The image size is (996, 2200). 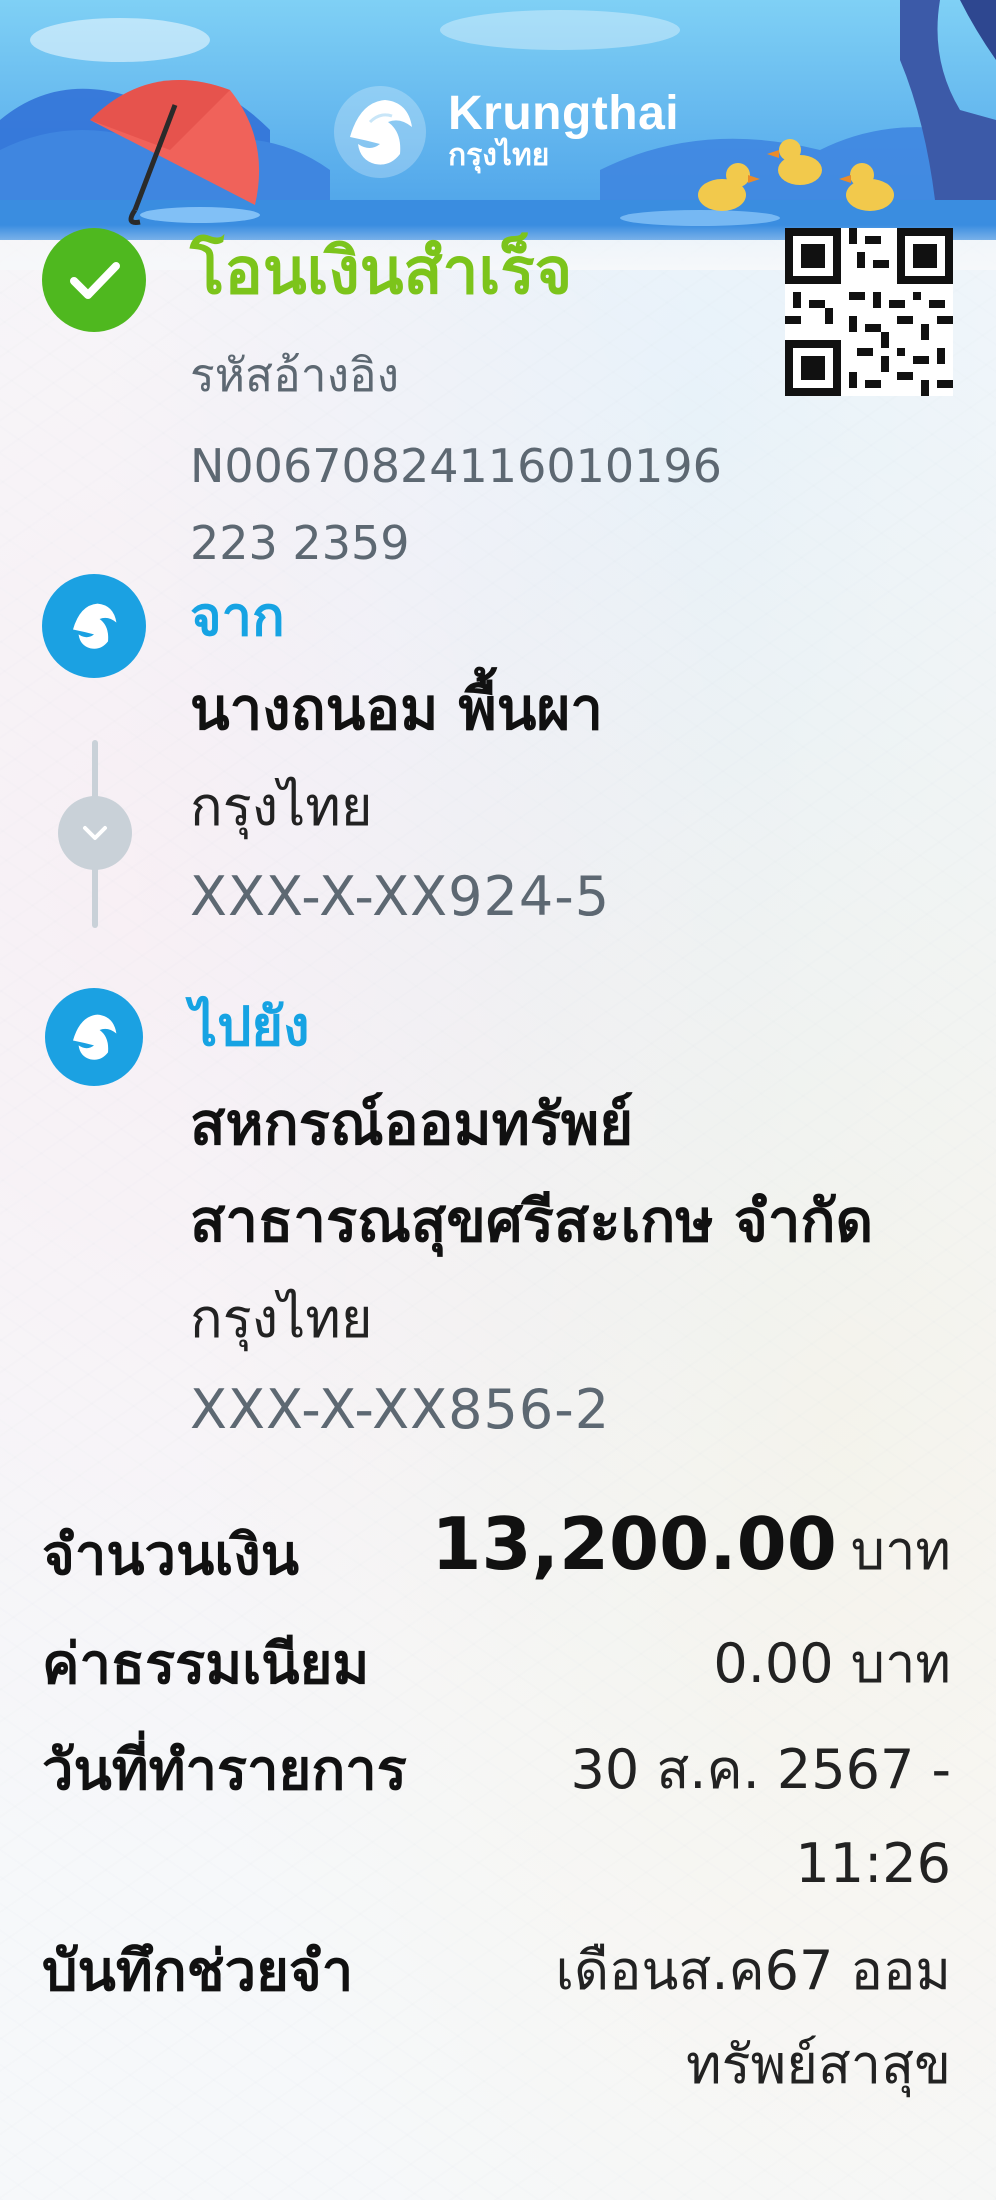 What do you see at coordinates (224, 1770) in the screenshot?
I see `date-label: วันที่ทำรายการ` at bounding box center [224, 1770].